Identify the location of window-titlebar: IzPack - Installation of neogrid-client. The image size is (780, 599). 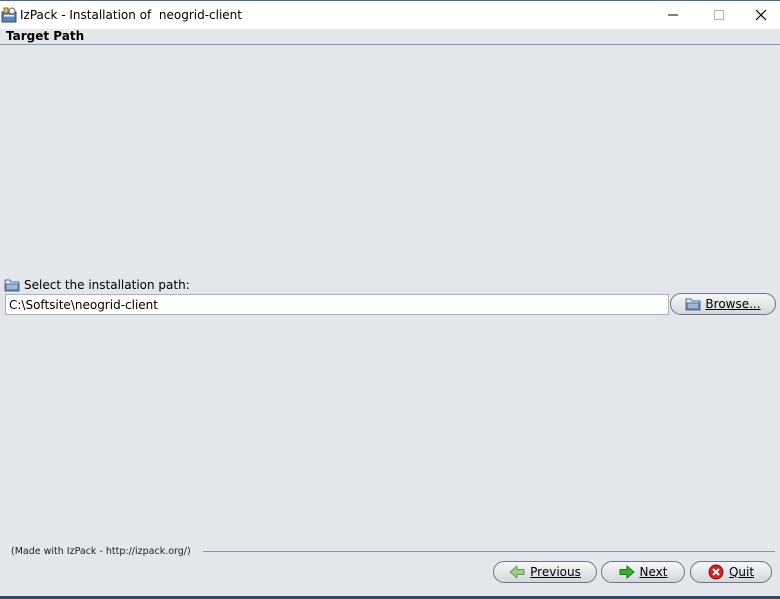
(390, 14).